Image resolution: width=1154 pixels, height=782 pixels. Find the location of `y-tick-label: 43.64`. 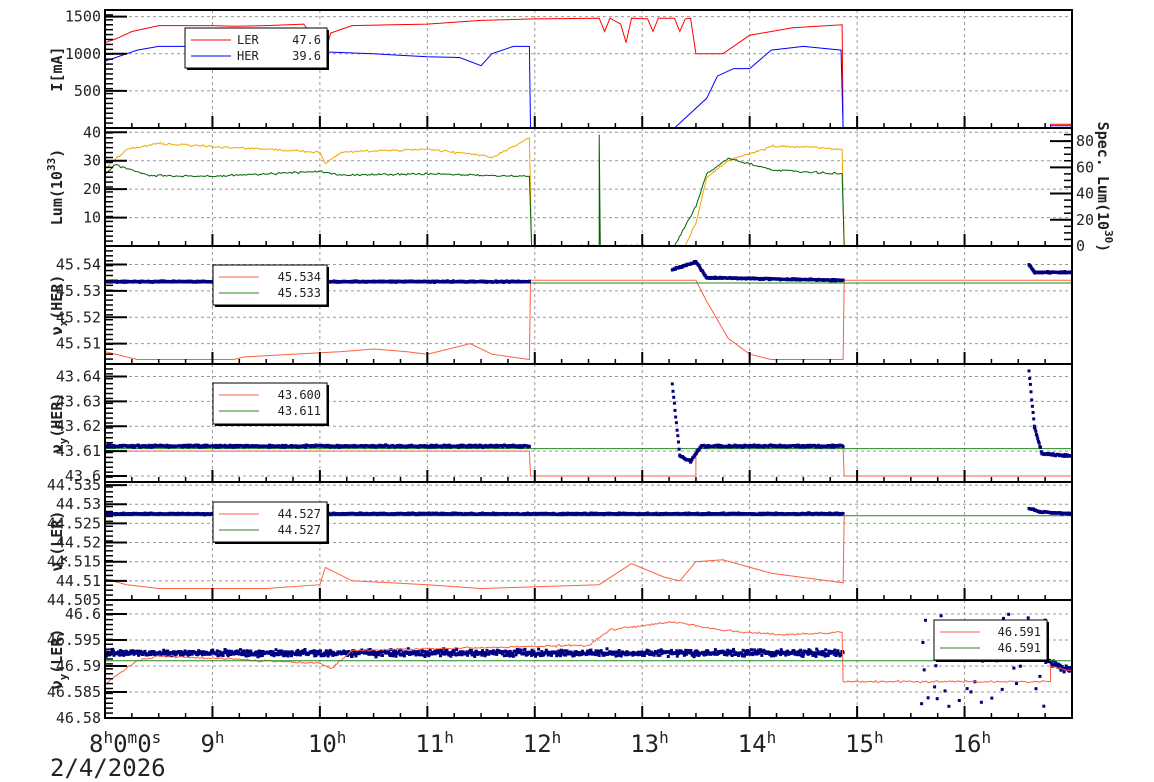

y-tick-label: 43.64 is located at coordinates (78, 376).